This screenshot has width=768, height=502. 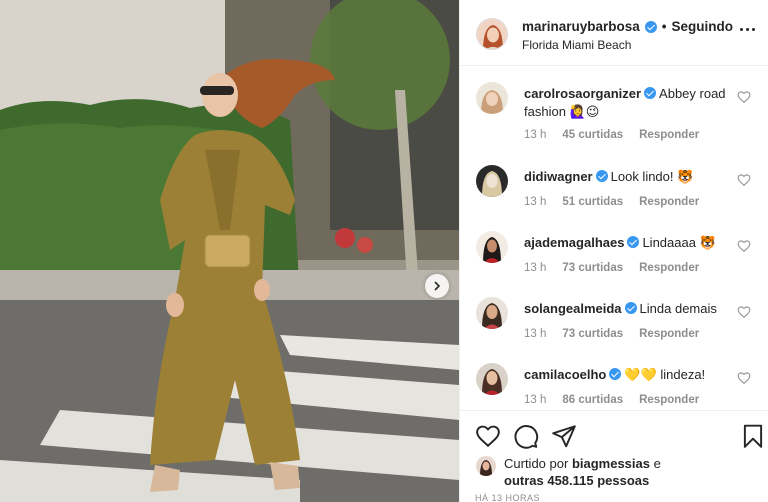 I want to click on likes-count: outras 458.115 pessoas, so click(x=576, y=480).